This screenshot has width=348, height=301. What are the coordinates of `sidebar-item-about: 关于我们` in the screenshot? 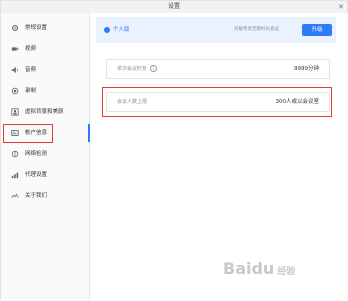 It's located at (45, 196).